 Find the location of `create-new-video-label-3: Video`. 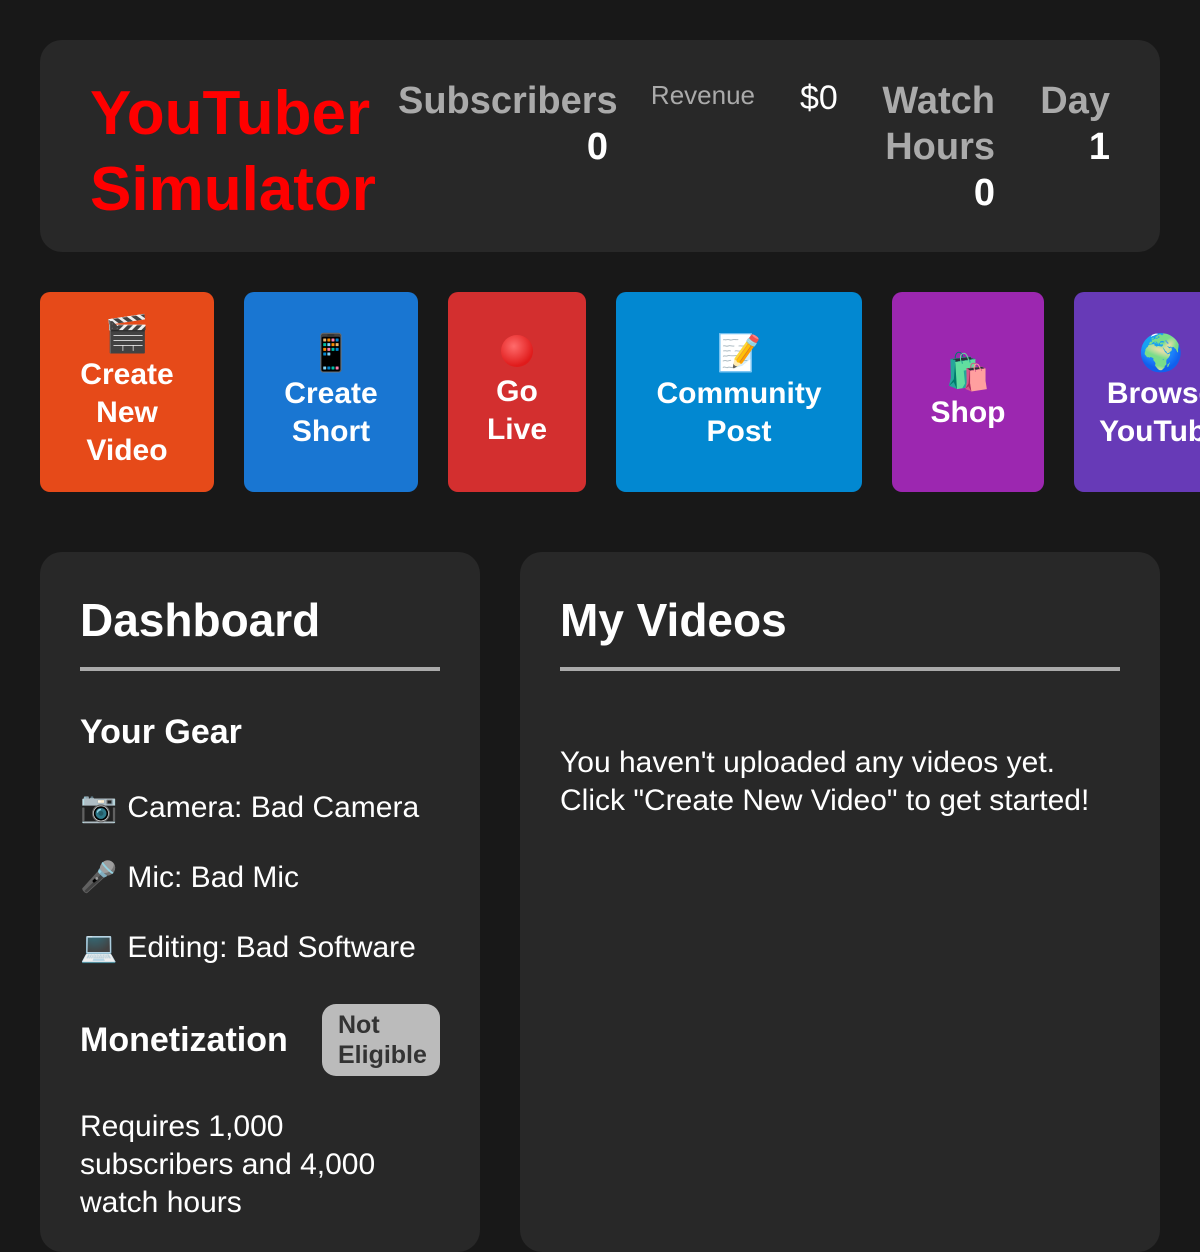

create-new-video-label-3: Video is located at coordinates (127, 450).